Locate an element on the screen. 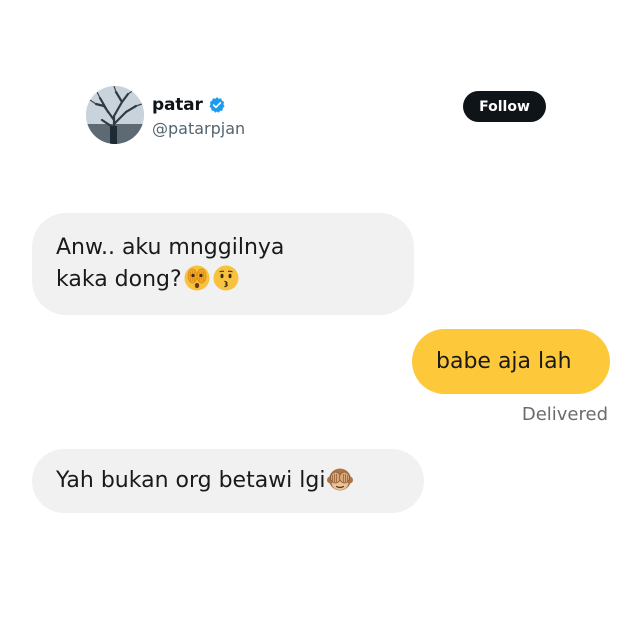  name-row: patar is located at coordinates (189, 105).